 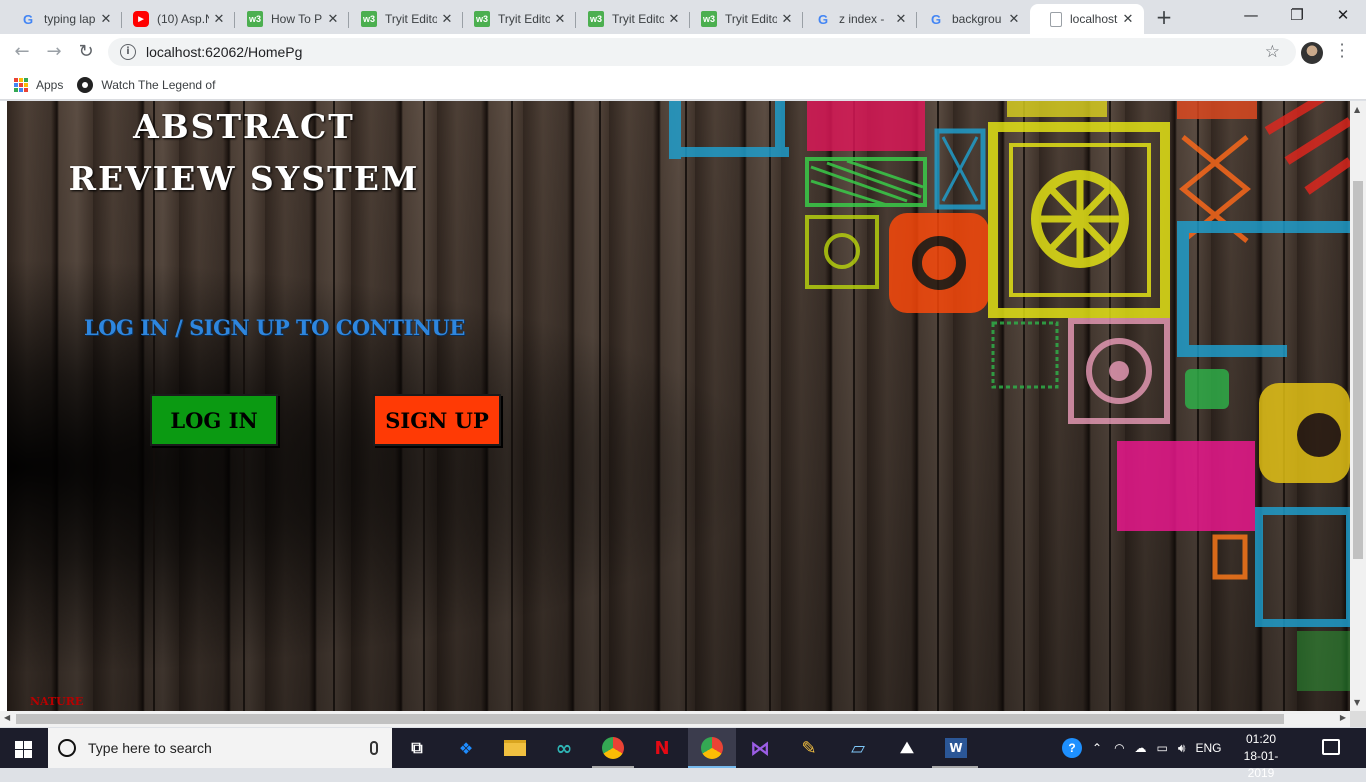 I want to click on language-indicator: ENG, so click(x=1208, y=748).